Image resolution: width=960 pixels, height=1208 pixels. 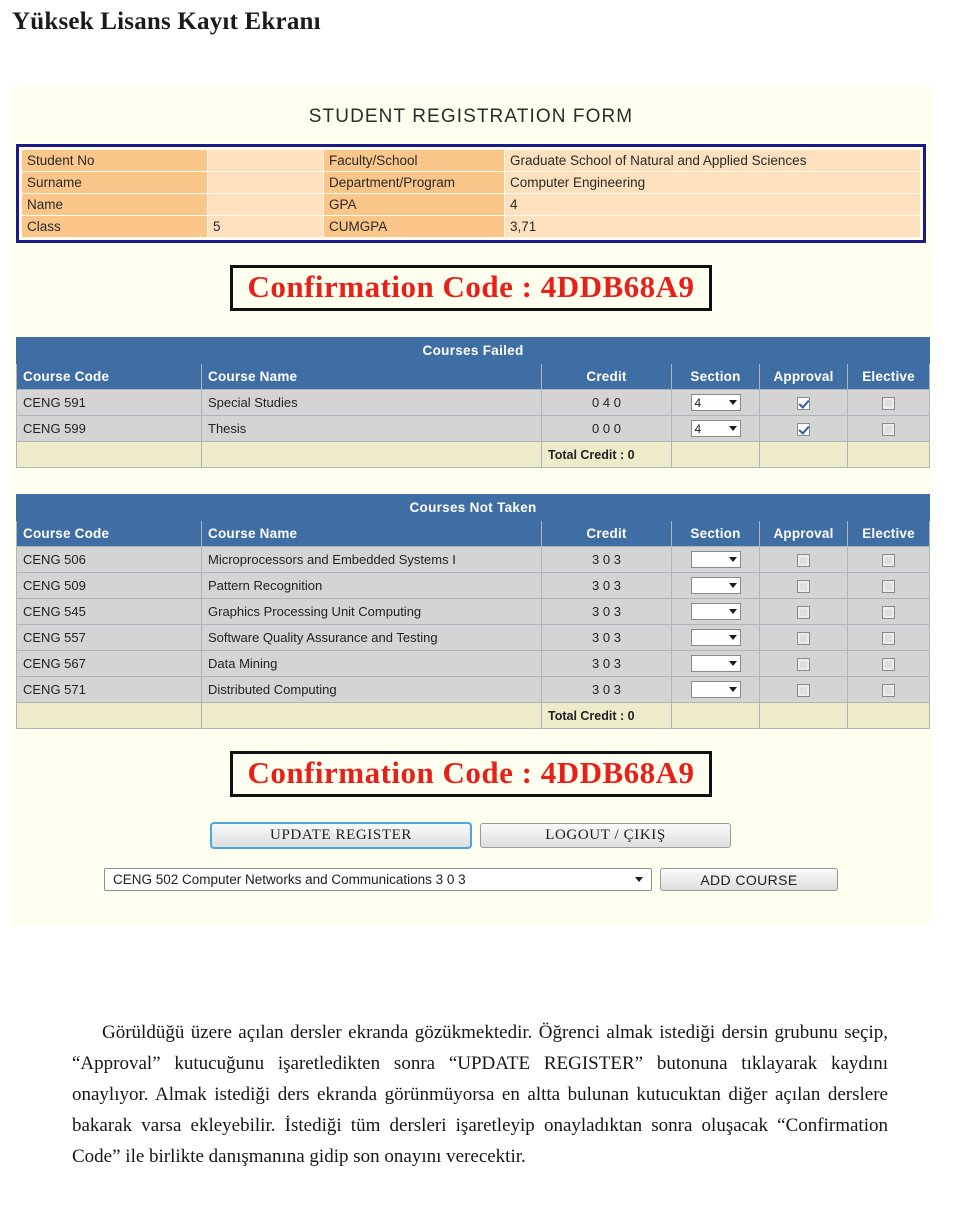 What do you see at coordinates (803, 533) in the screenshot?
I see `header-approval: Approval` at bounding box center [803, 533].